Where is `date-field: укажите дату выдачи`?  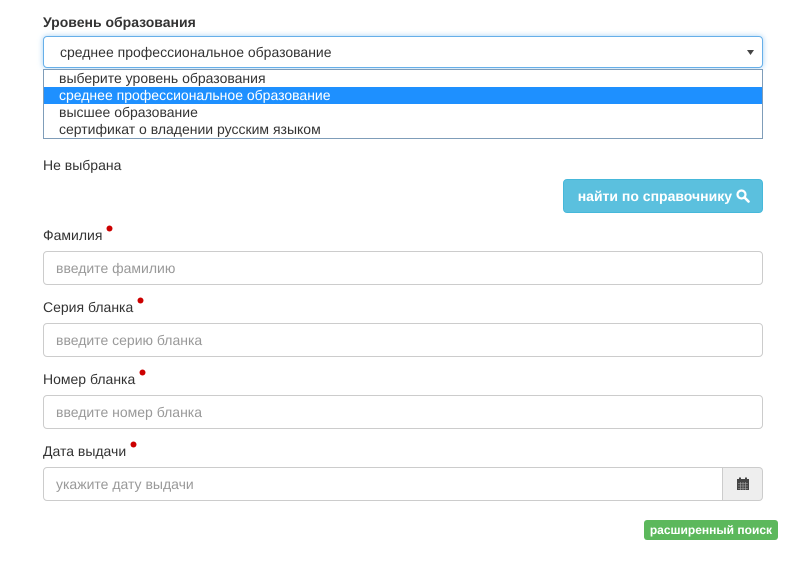
date-field: укажите дату выдачи is located at coordinates (383, 484).